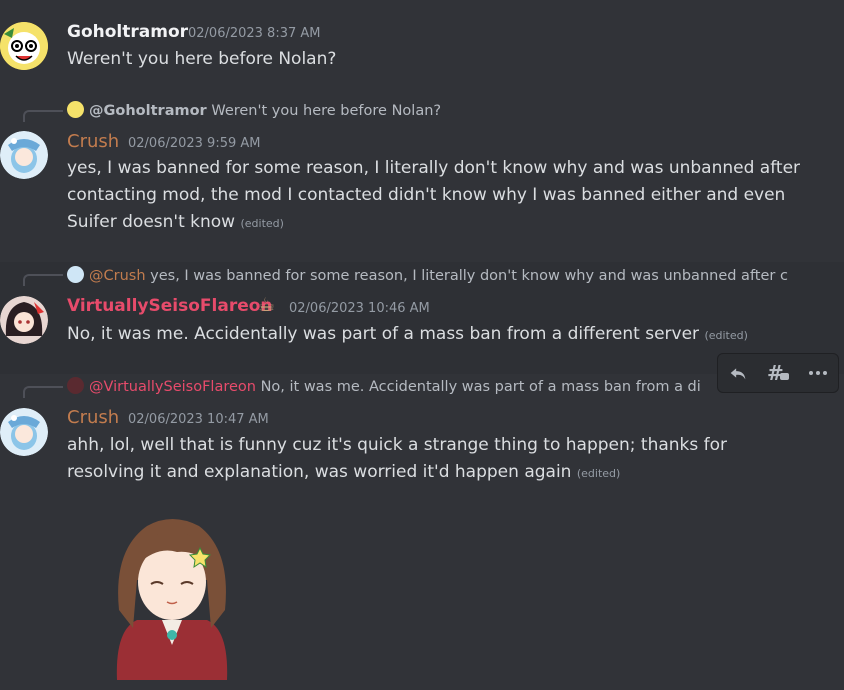 This screenshot has width=844, height=690. Describe the element at coordinates (359, 308) in the screenshot. I see `message-timestamp: 02/06/2023 10:46 AM` at that location.